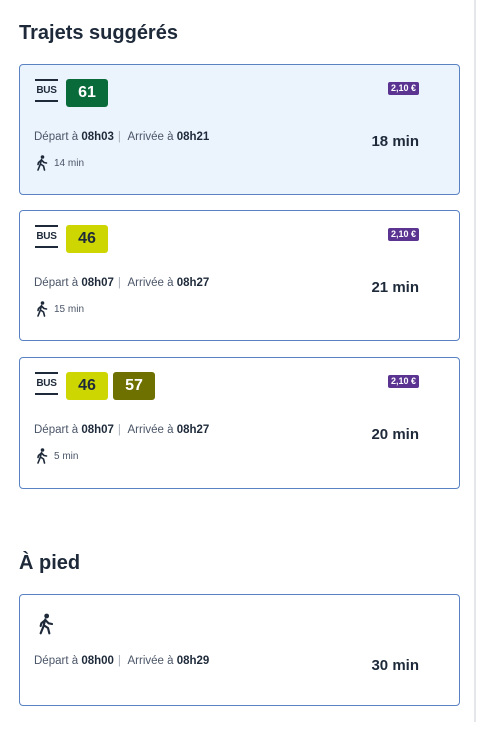  I want to click on walk-info: 15 min, so click(60, 309).